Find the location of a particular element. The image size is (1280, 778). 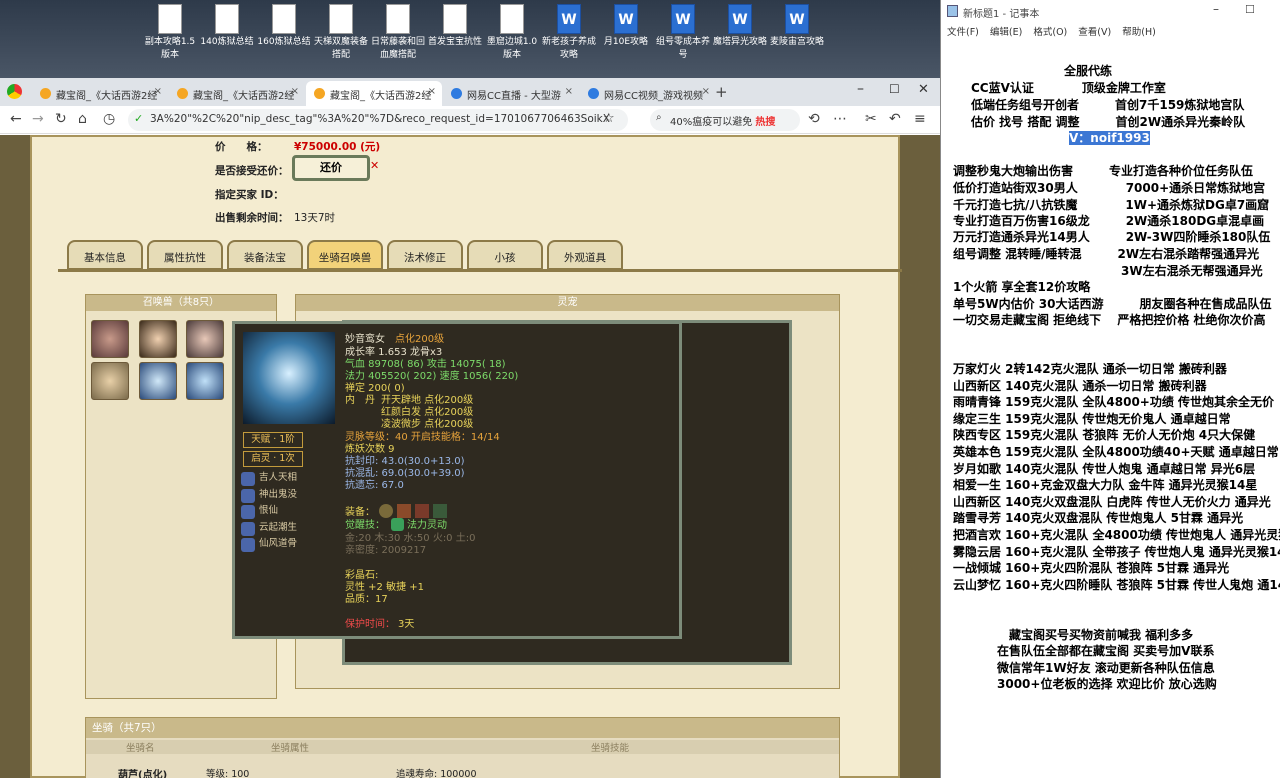

notepad-line-text: 一战倾城 160+克火四阶混队 苍狼阵 5甘霖 通异光 is located at coordinates (1091, 568).